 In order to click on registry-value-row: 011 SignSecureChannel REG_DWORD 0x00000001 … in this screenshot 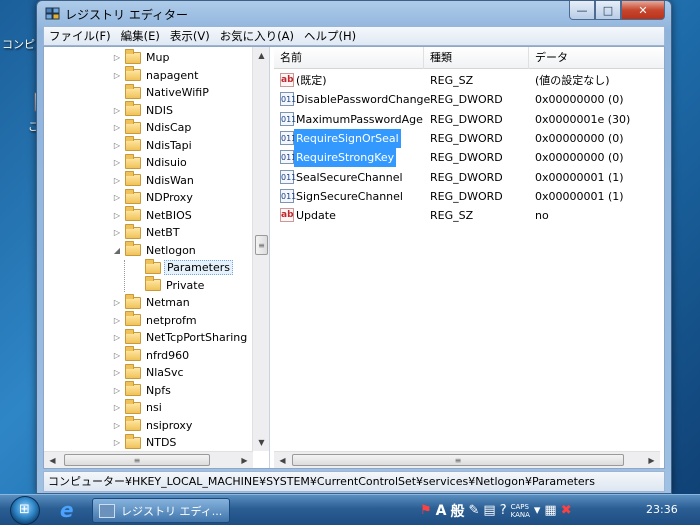, I will do `click(467, 196)`.